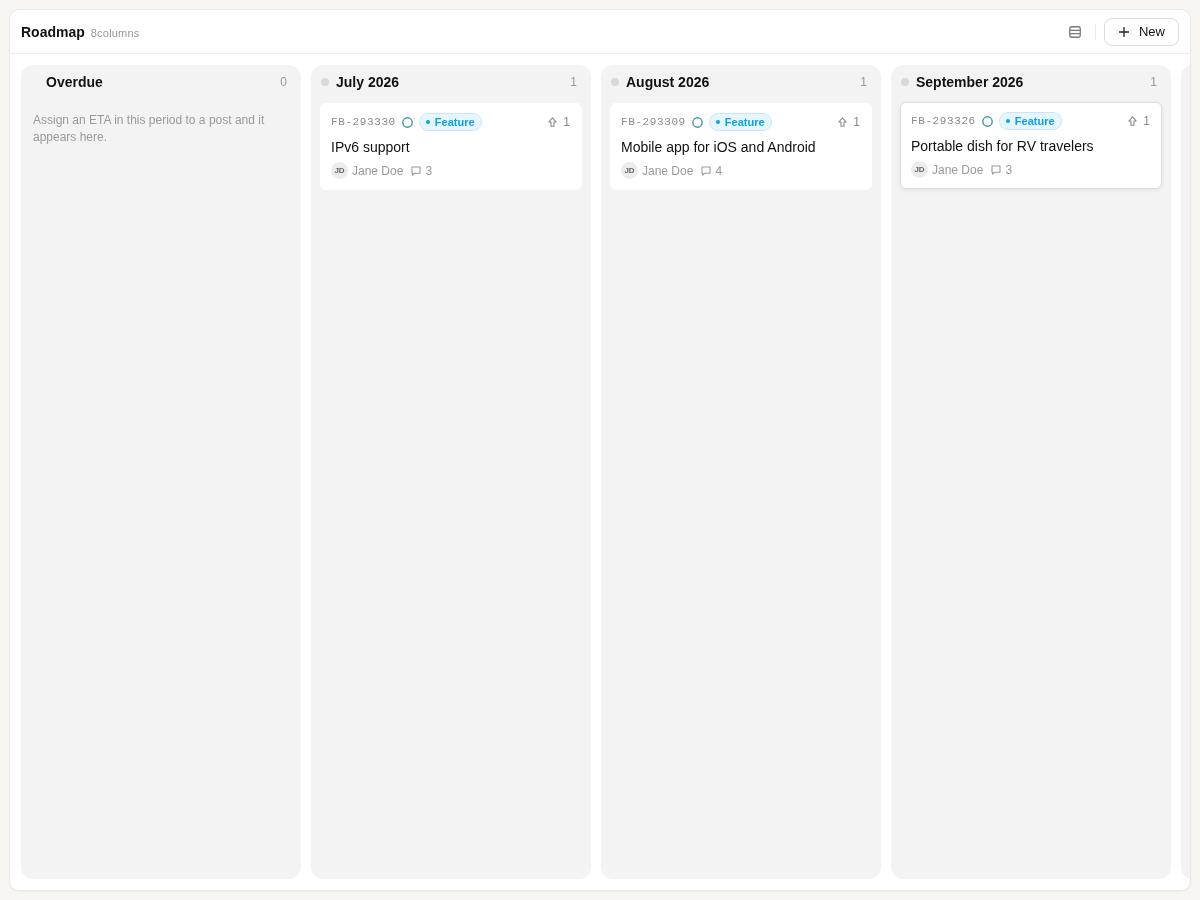 The width and height of the screenshot is (1200, 900). What do you see at coordinates (653, 122) in the screenshot?
I see `post-id: FB-293309` at bounding box center [653, 122].